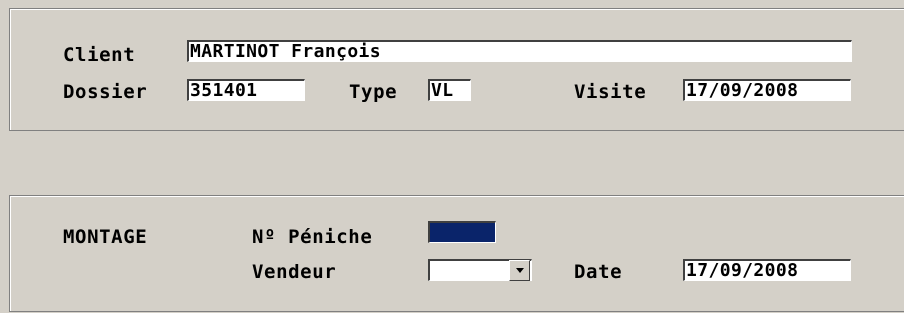 The width and height of the screenshot is (904, 313). Describe the element at coordinates (99, 55) in the screenshot. I see `client-label: Client` at that location.